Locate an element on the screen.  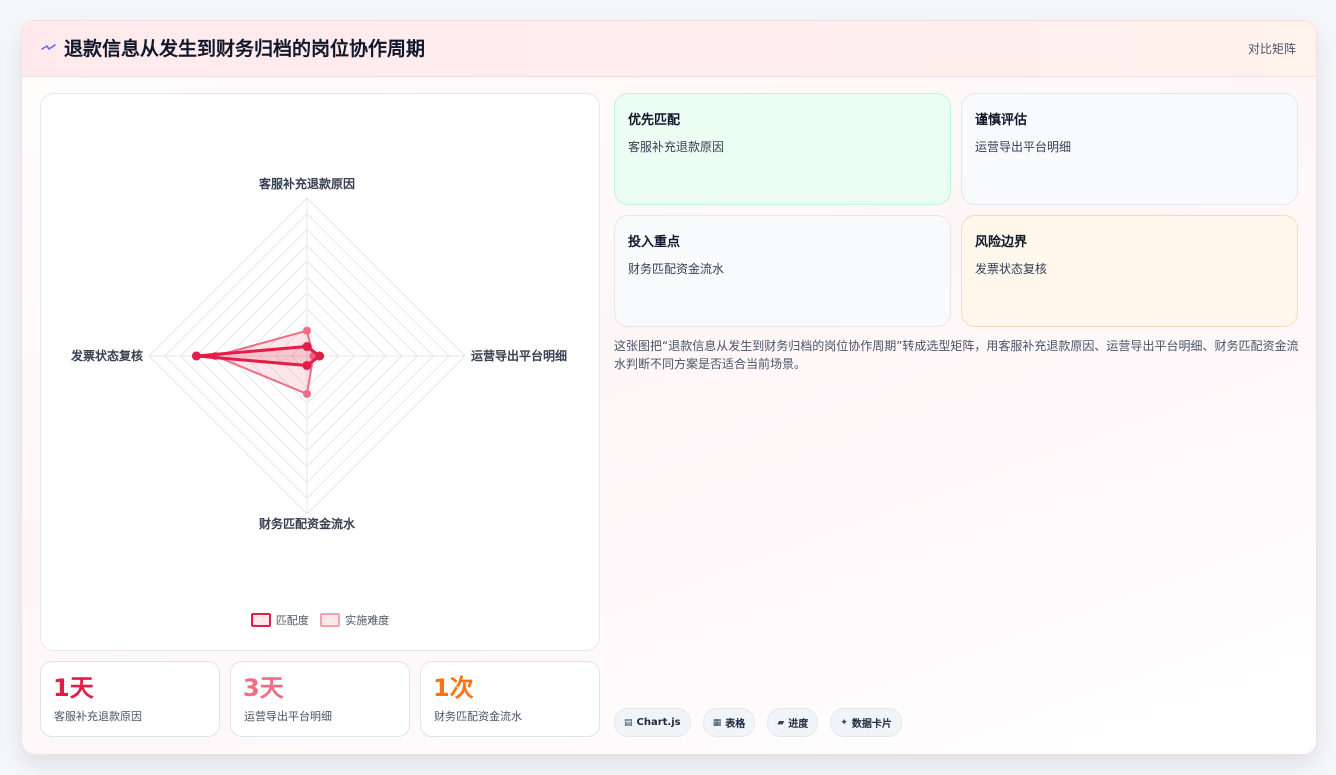
stat-label: 财务匹配资金流水 is located at coordinates (478, 716).